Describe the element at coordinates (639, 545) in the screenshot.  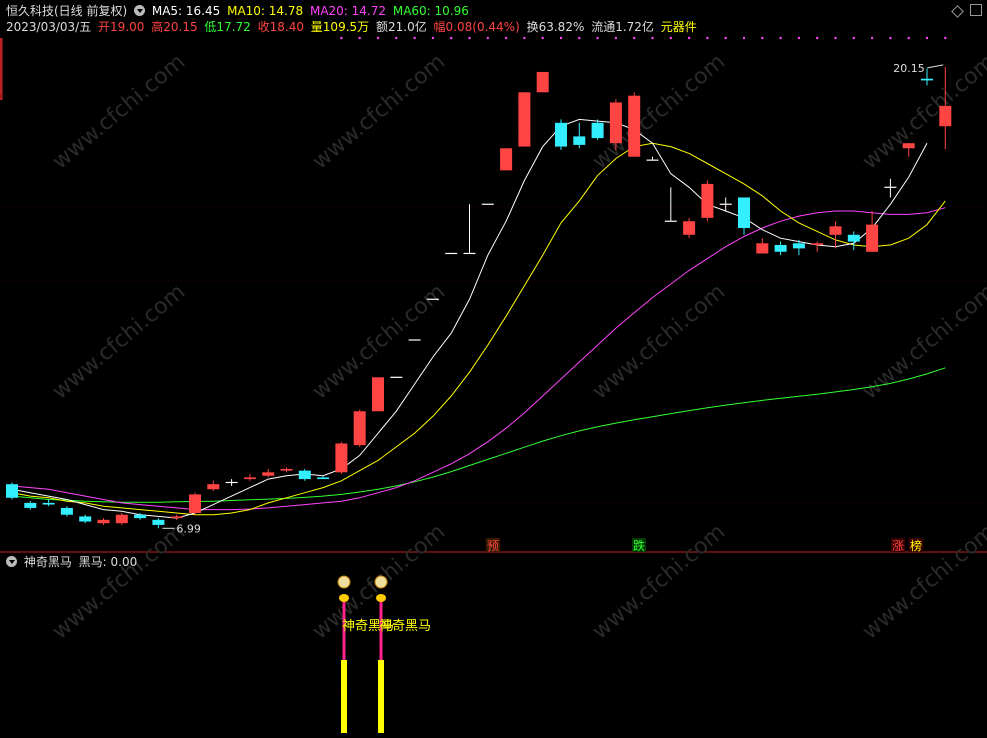
I see `marker-label: 跌` at that location.